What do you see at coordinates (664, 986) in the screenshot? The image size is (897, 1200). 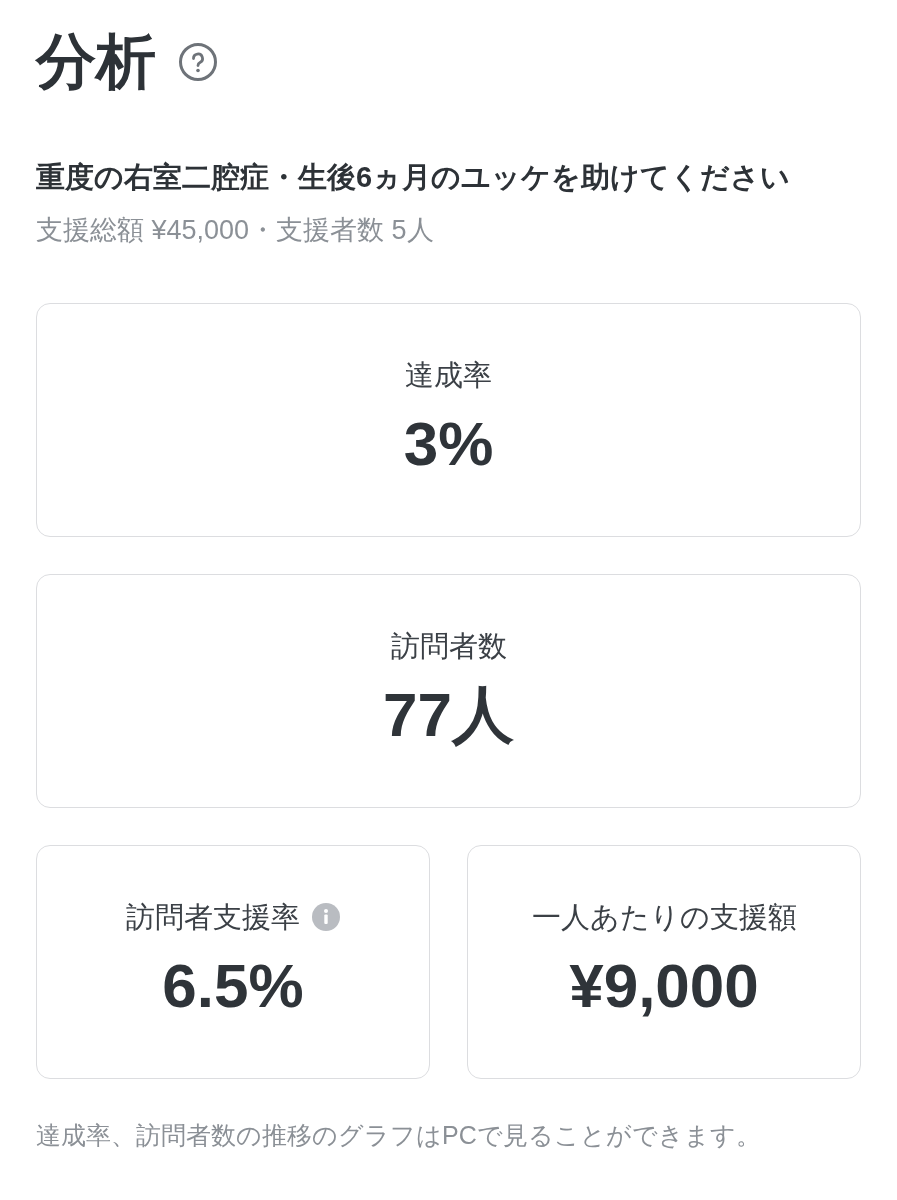 I see `metric-value: ¥9,000` at bounding box center [664, 986].